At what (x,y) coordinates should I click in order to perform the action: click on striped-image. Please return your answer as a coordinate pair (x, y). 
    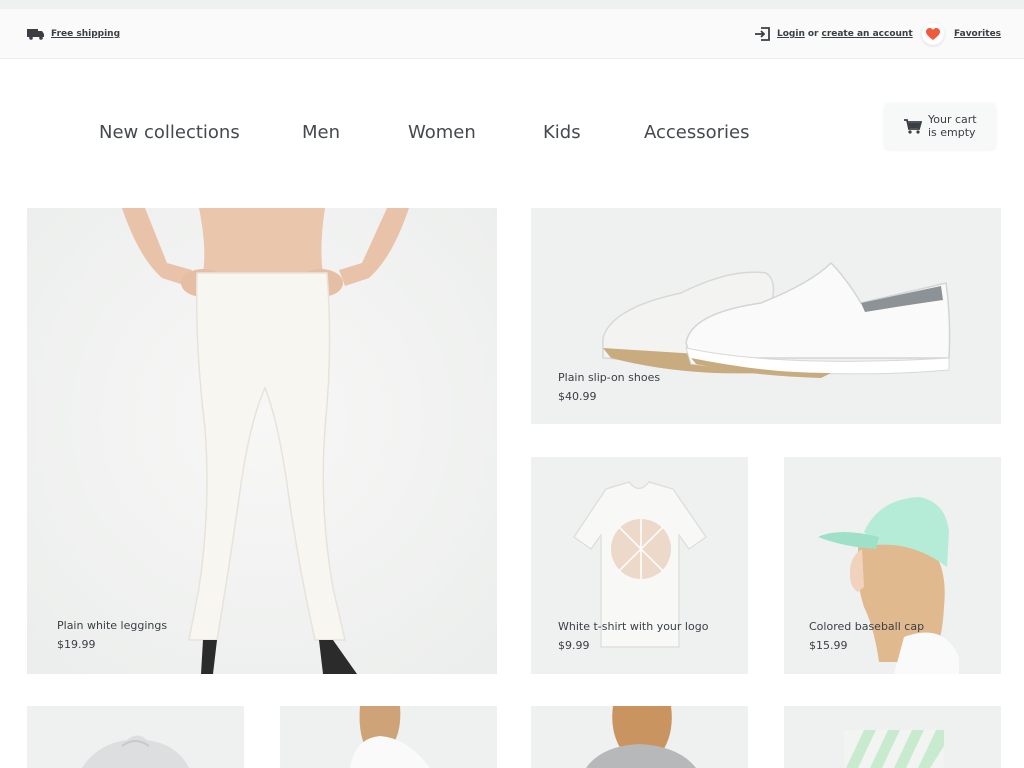
    Looking at the image, I should click on (894, 749).